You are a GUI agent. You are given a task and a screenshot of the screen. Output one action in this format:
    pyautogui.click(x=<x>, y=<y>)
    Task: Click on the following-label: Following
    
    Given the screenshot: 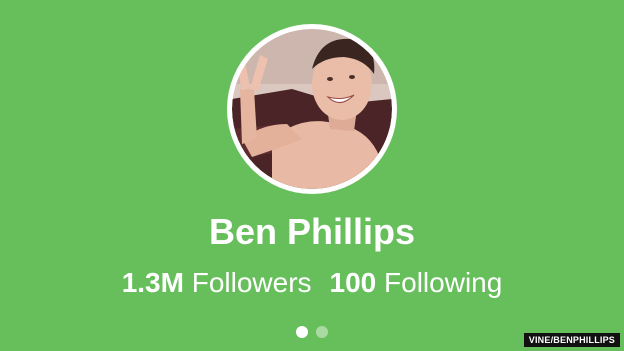 What is the action you would take?
    pyautogui.click(x=443, y=282)
    